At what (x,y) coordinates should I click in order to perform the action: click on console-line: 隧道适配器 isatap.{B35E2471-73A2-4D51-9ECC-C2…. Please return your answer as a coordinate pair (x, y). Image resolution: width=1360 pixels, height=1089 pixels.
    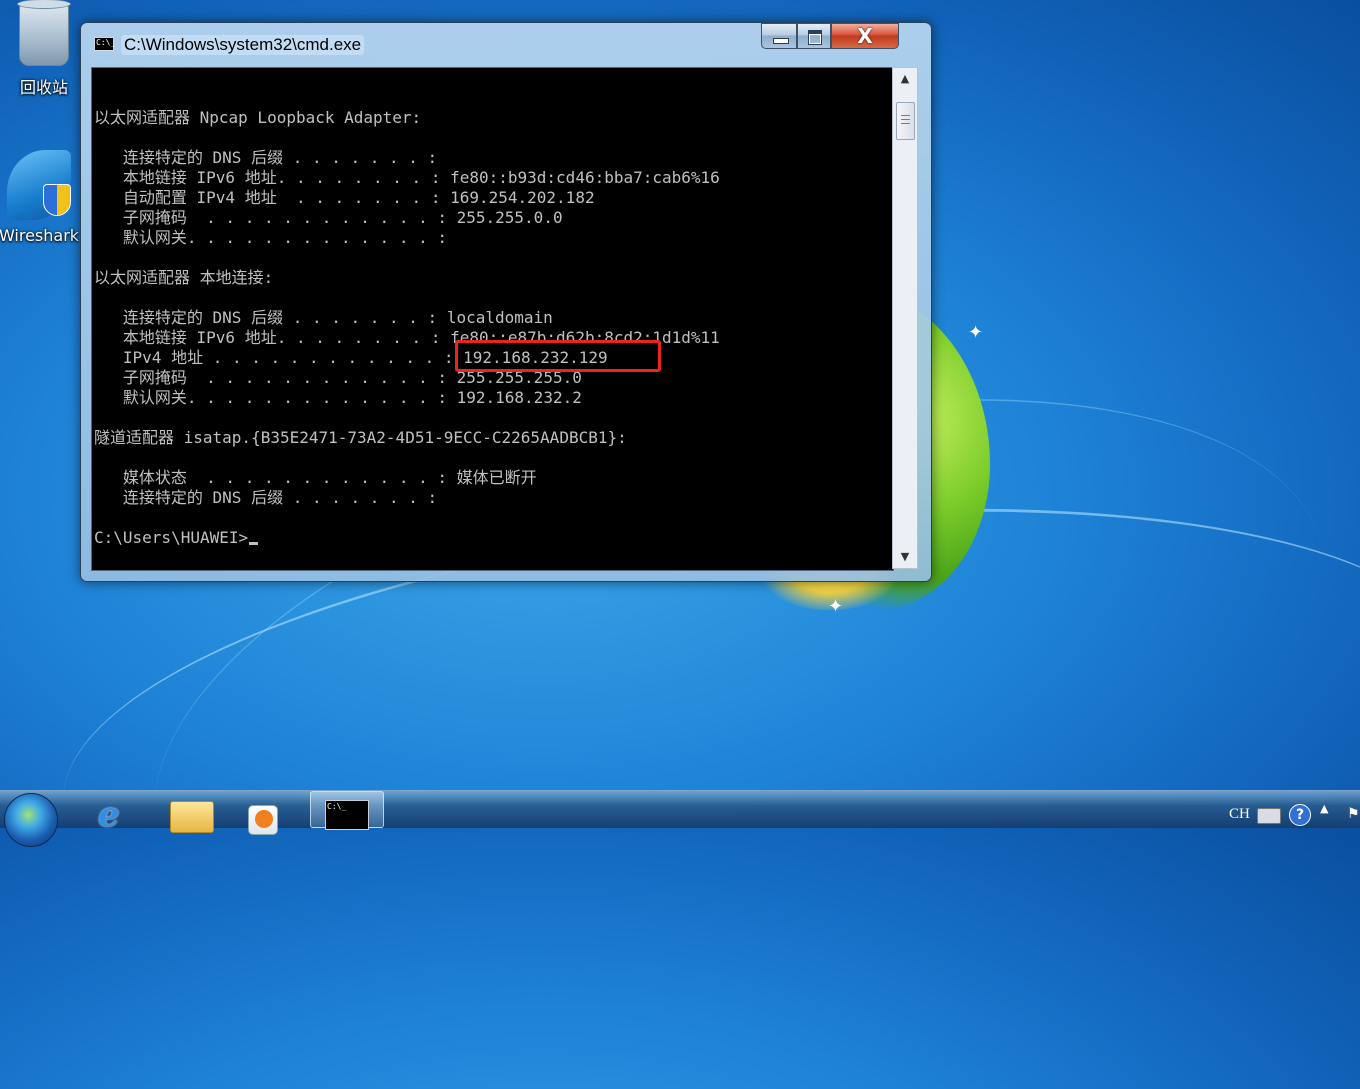
    Looking at the image, I should click on (360, 437).